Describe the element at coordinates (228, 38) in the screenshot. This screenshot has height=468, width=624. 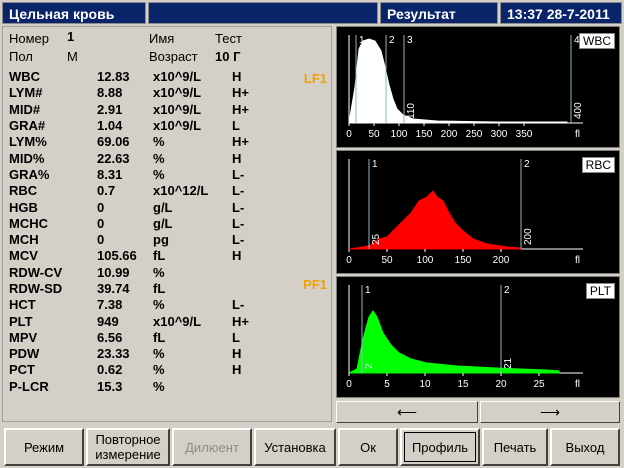
I see `name-value: Тест` at that location.